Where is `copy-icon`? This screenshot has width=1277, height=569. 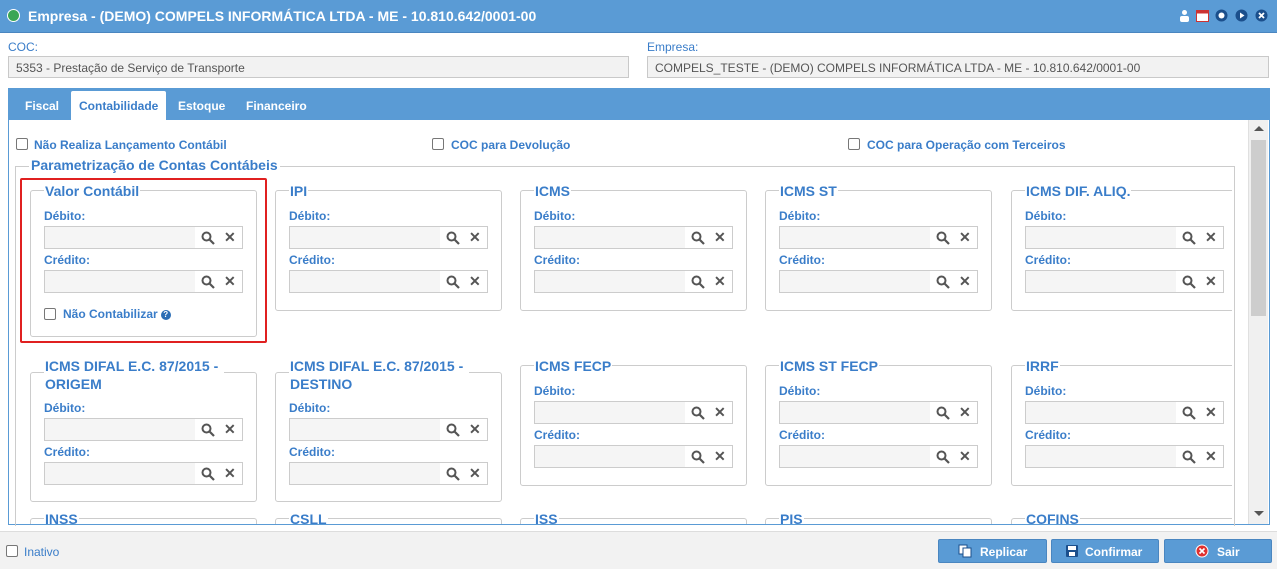
copy-icon is located at coordinates (965, 551).